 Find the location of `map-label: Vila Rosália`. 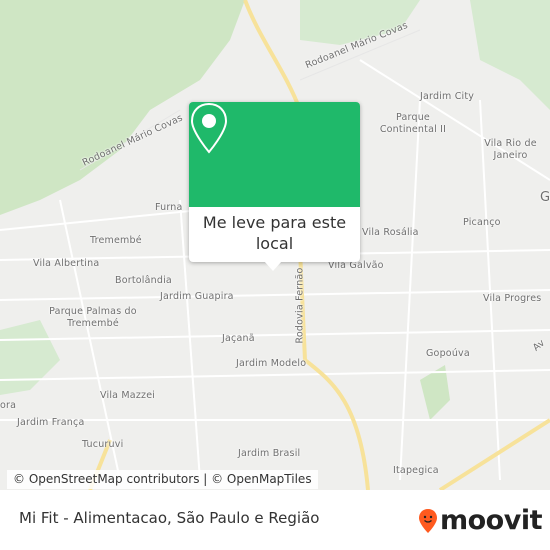

map-label: Vila Rosália is located at coordinates (390, 232).